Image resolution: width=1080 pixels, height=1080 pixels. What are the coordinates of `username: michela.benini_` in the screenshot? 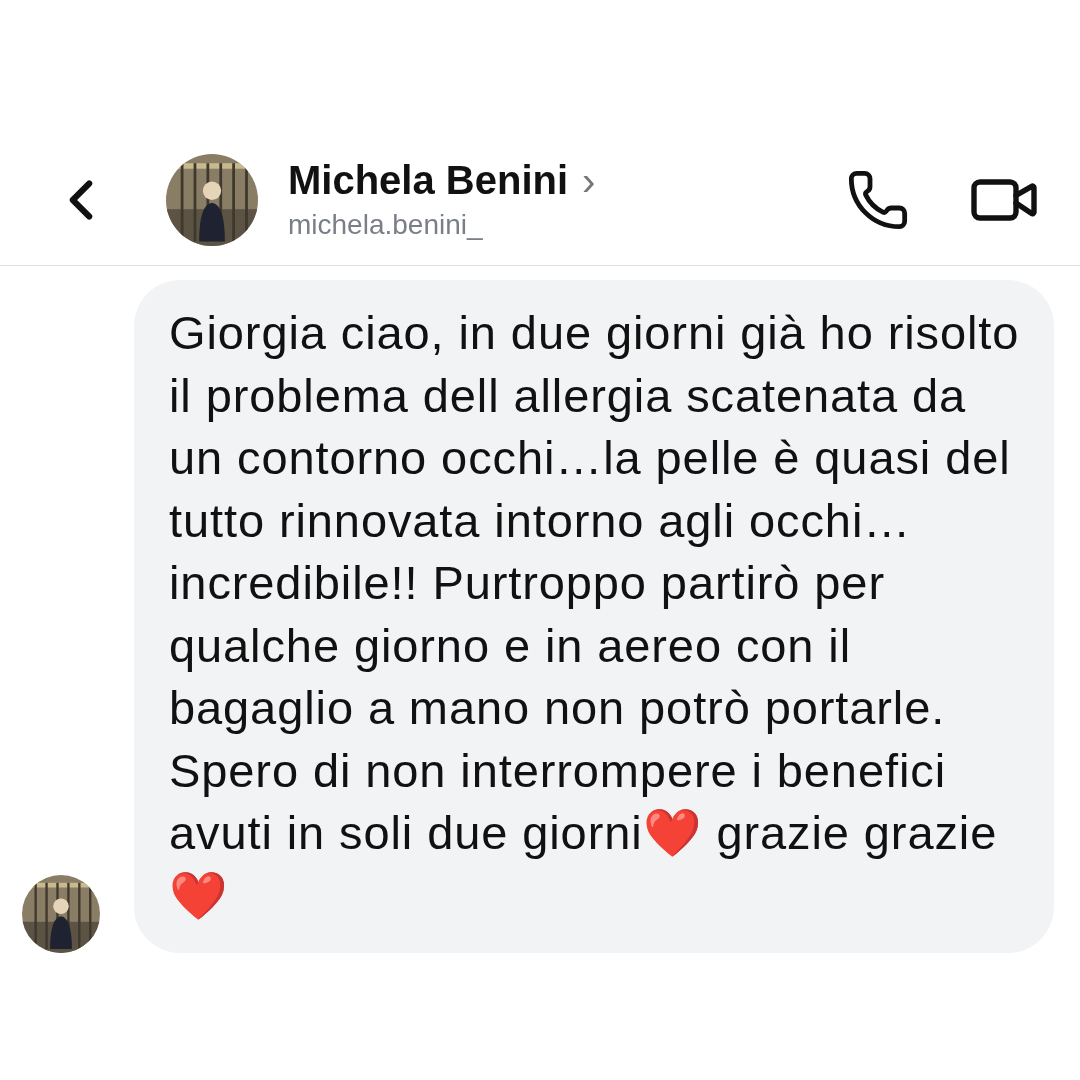 It's located at (386, 225).